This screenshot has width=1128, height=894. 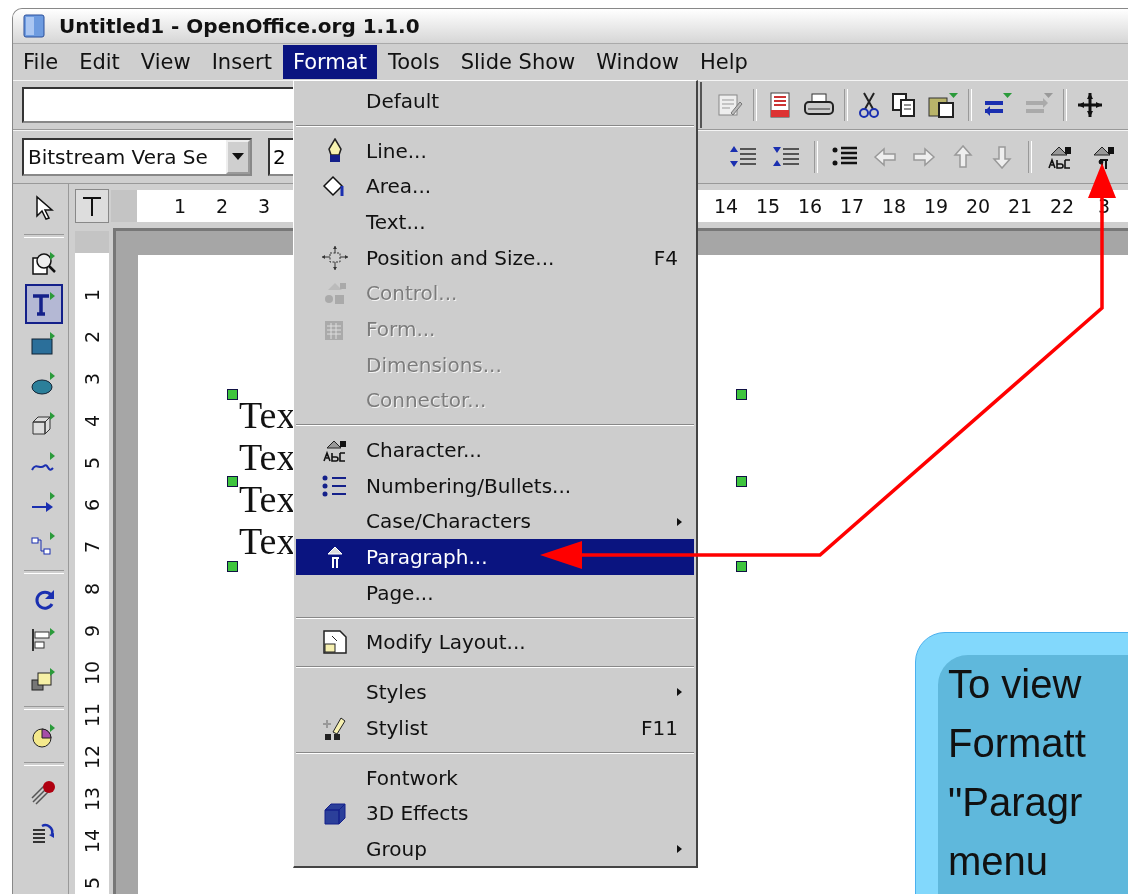 What do you see at coordinates (413, 62) in the screenshot?
I see `menu-bar-item: Tools` at bounding box center [413, 62].